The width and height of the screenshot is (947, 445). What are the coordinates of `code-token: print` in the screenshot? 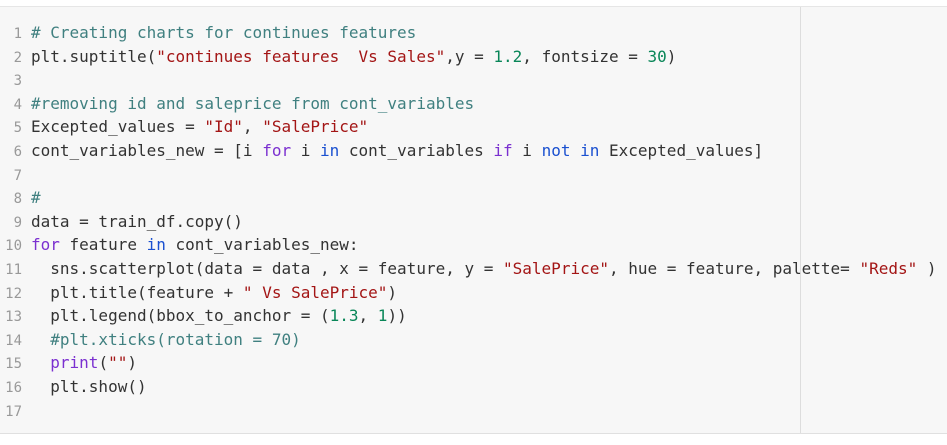 It's located at (74, 363).